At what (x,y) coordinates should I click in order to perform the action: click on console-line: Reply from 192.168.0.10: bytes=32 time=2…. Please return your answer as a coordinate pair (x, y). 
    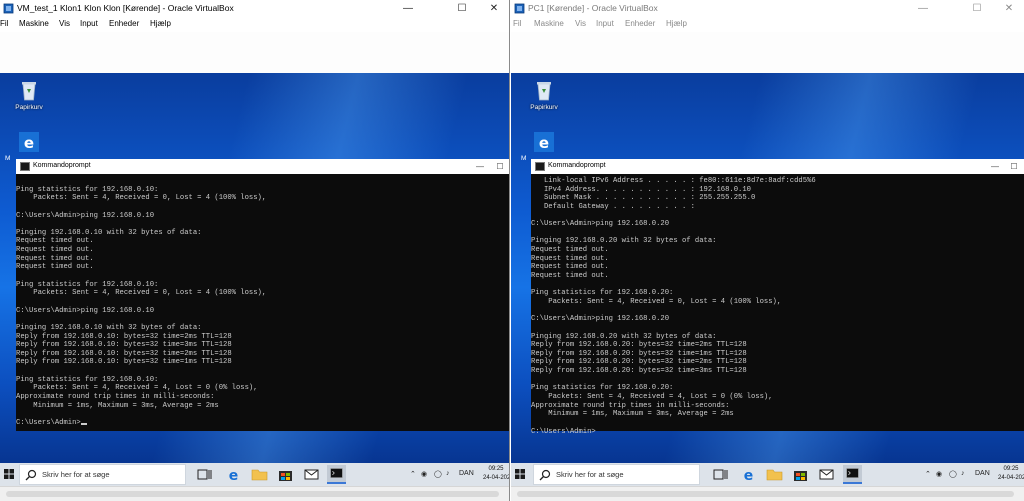
    Looking at the image, I should click on (124, 353).